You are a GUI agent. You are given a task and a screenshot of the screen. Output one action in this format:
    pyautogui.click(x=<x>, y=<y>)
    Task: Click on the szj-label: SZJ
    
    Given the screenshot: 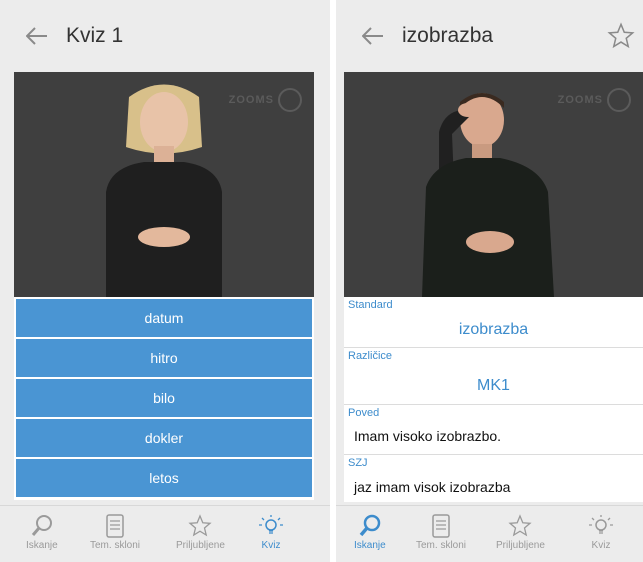 What is the action you would take?
    pyautogui.click(x=358, y=463)
    